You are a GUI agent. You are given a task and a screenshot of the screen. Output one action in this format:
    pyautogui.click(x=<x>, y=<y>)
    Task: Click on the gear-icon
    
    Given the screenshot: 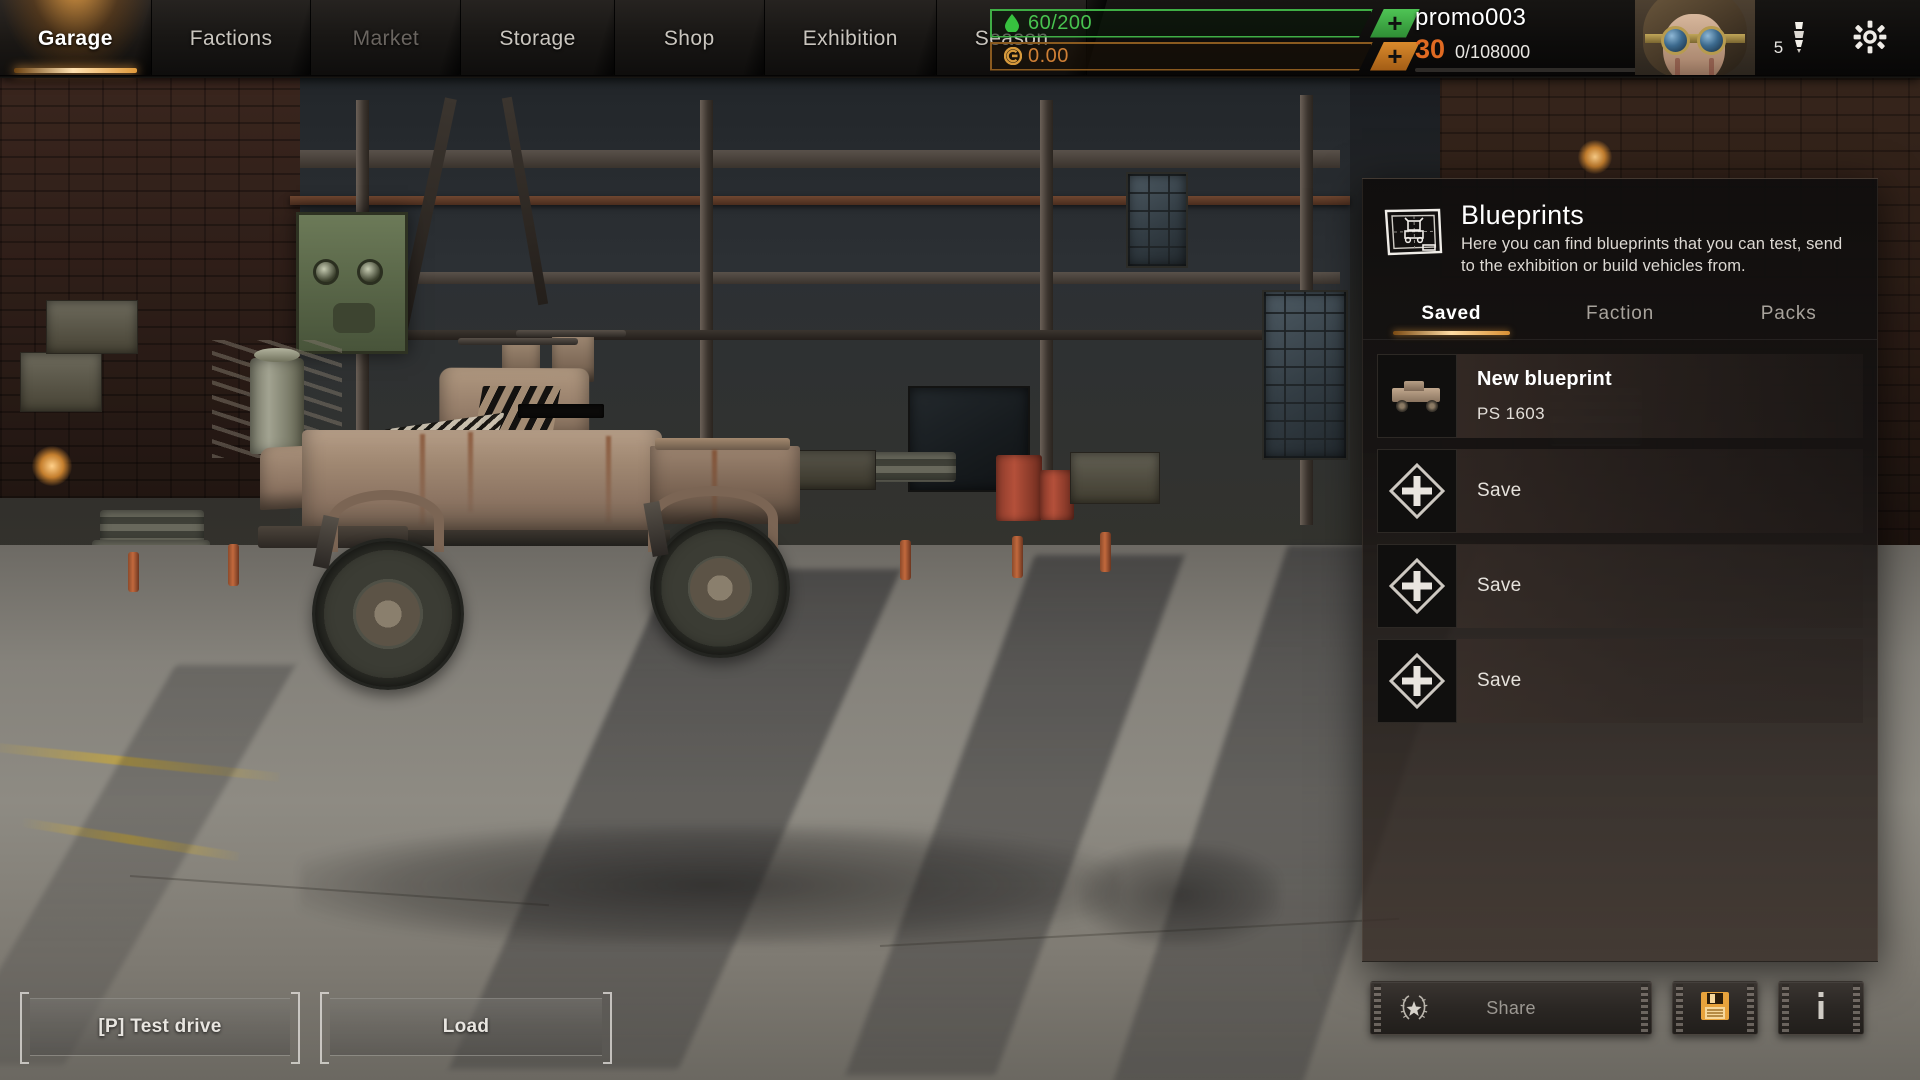 What is the action you would take?
    pyautogui.click(x=1870, y=39)
    